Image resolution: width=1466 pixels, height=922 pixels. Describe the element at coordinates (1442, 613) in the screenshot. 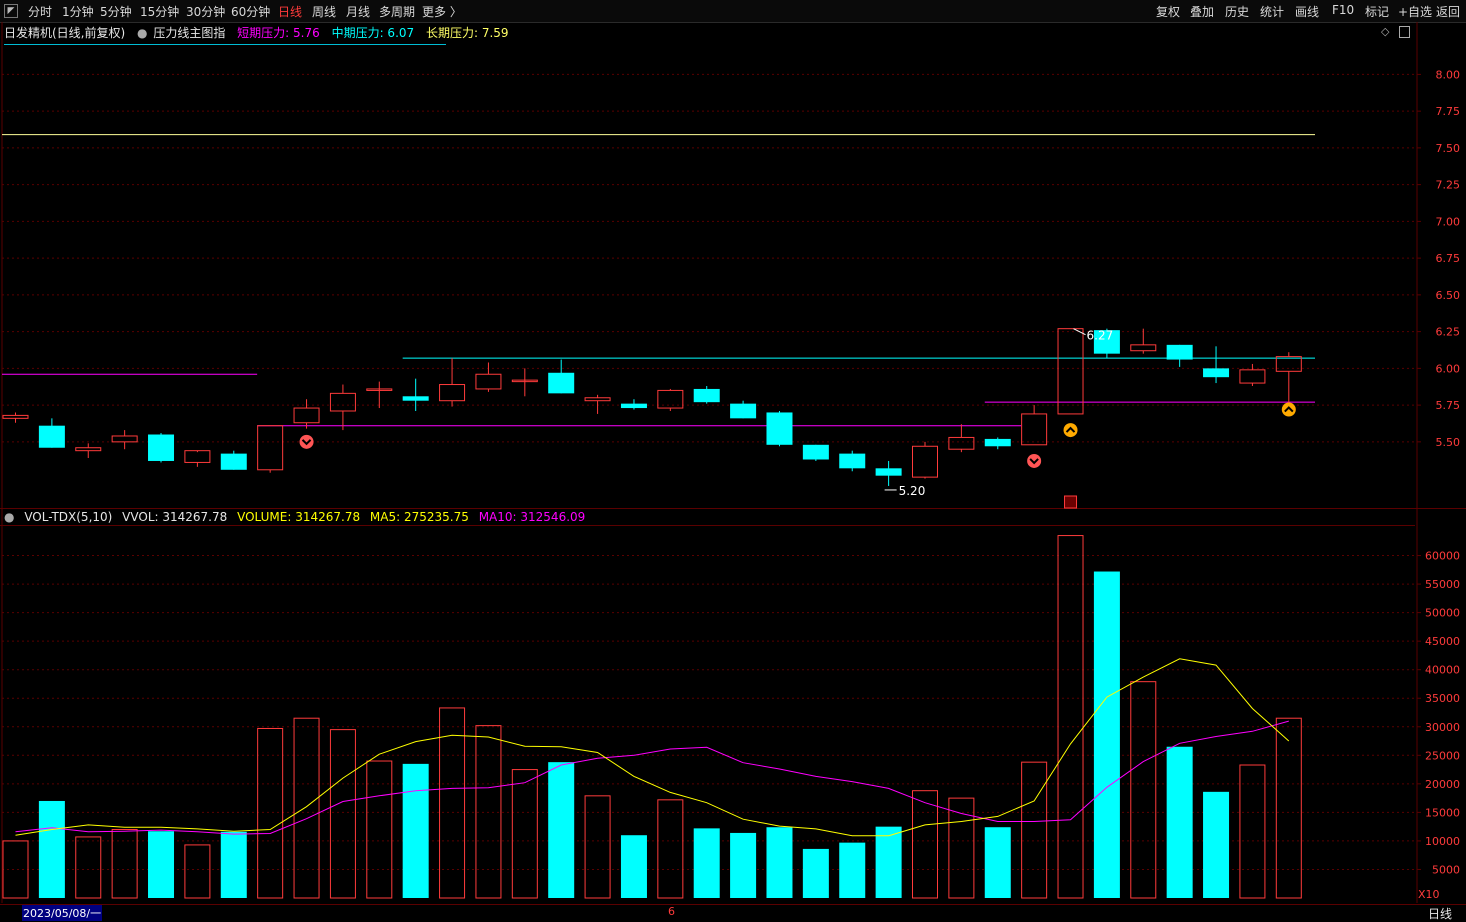

I see `volume-tick-label: 50000` at that location.